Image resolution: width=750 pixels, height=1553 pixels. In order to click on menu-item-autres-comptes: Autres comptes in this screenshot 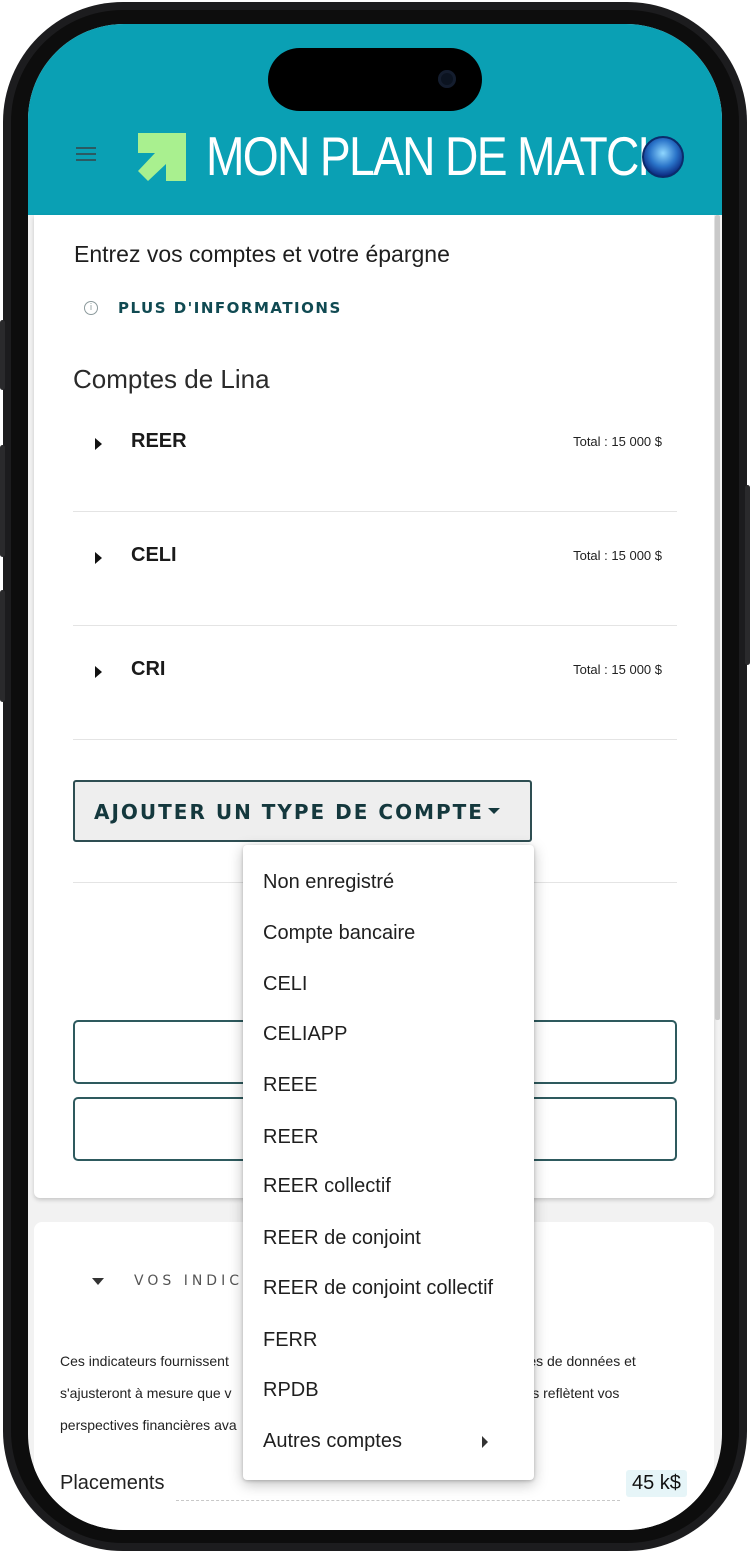, I will do `click(388, 1441)`.